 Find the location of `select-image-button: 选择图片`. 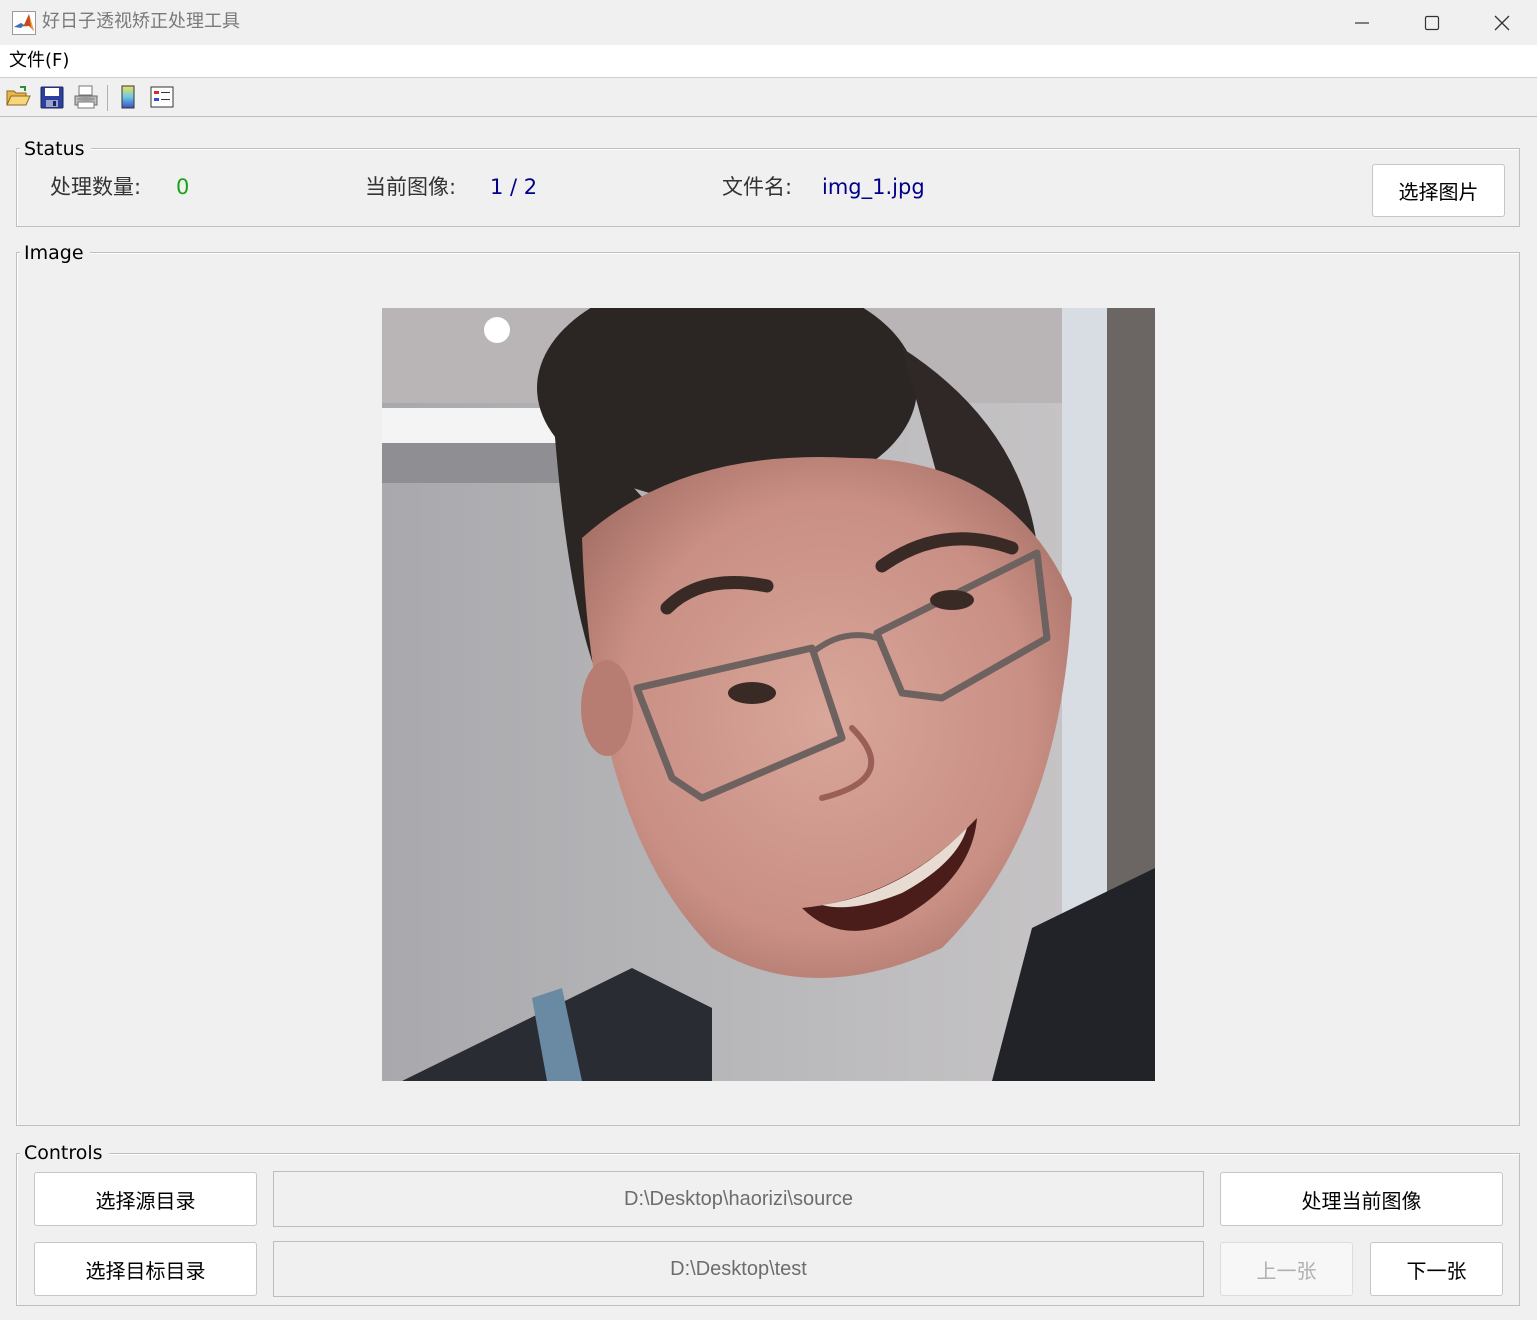

select-image-button: 选择图片 is located at coordinates (1438, 190).